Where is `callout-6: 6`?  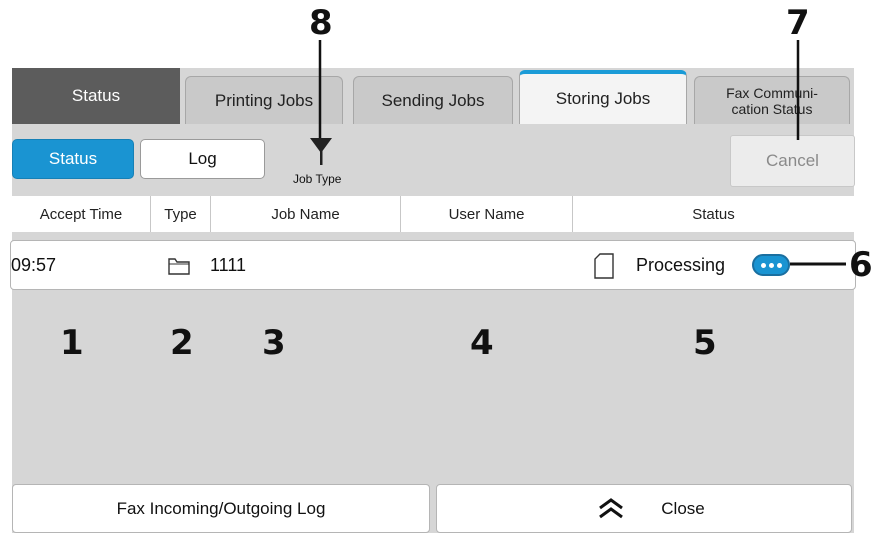
callout-6: 6 is located at coordinates (861, 265).